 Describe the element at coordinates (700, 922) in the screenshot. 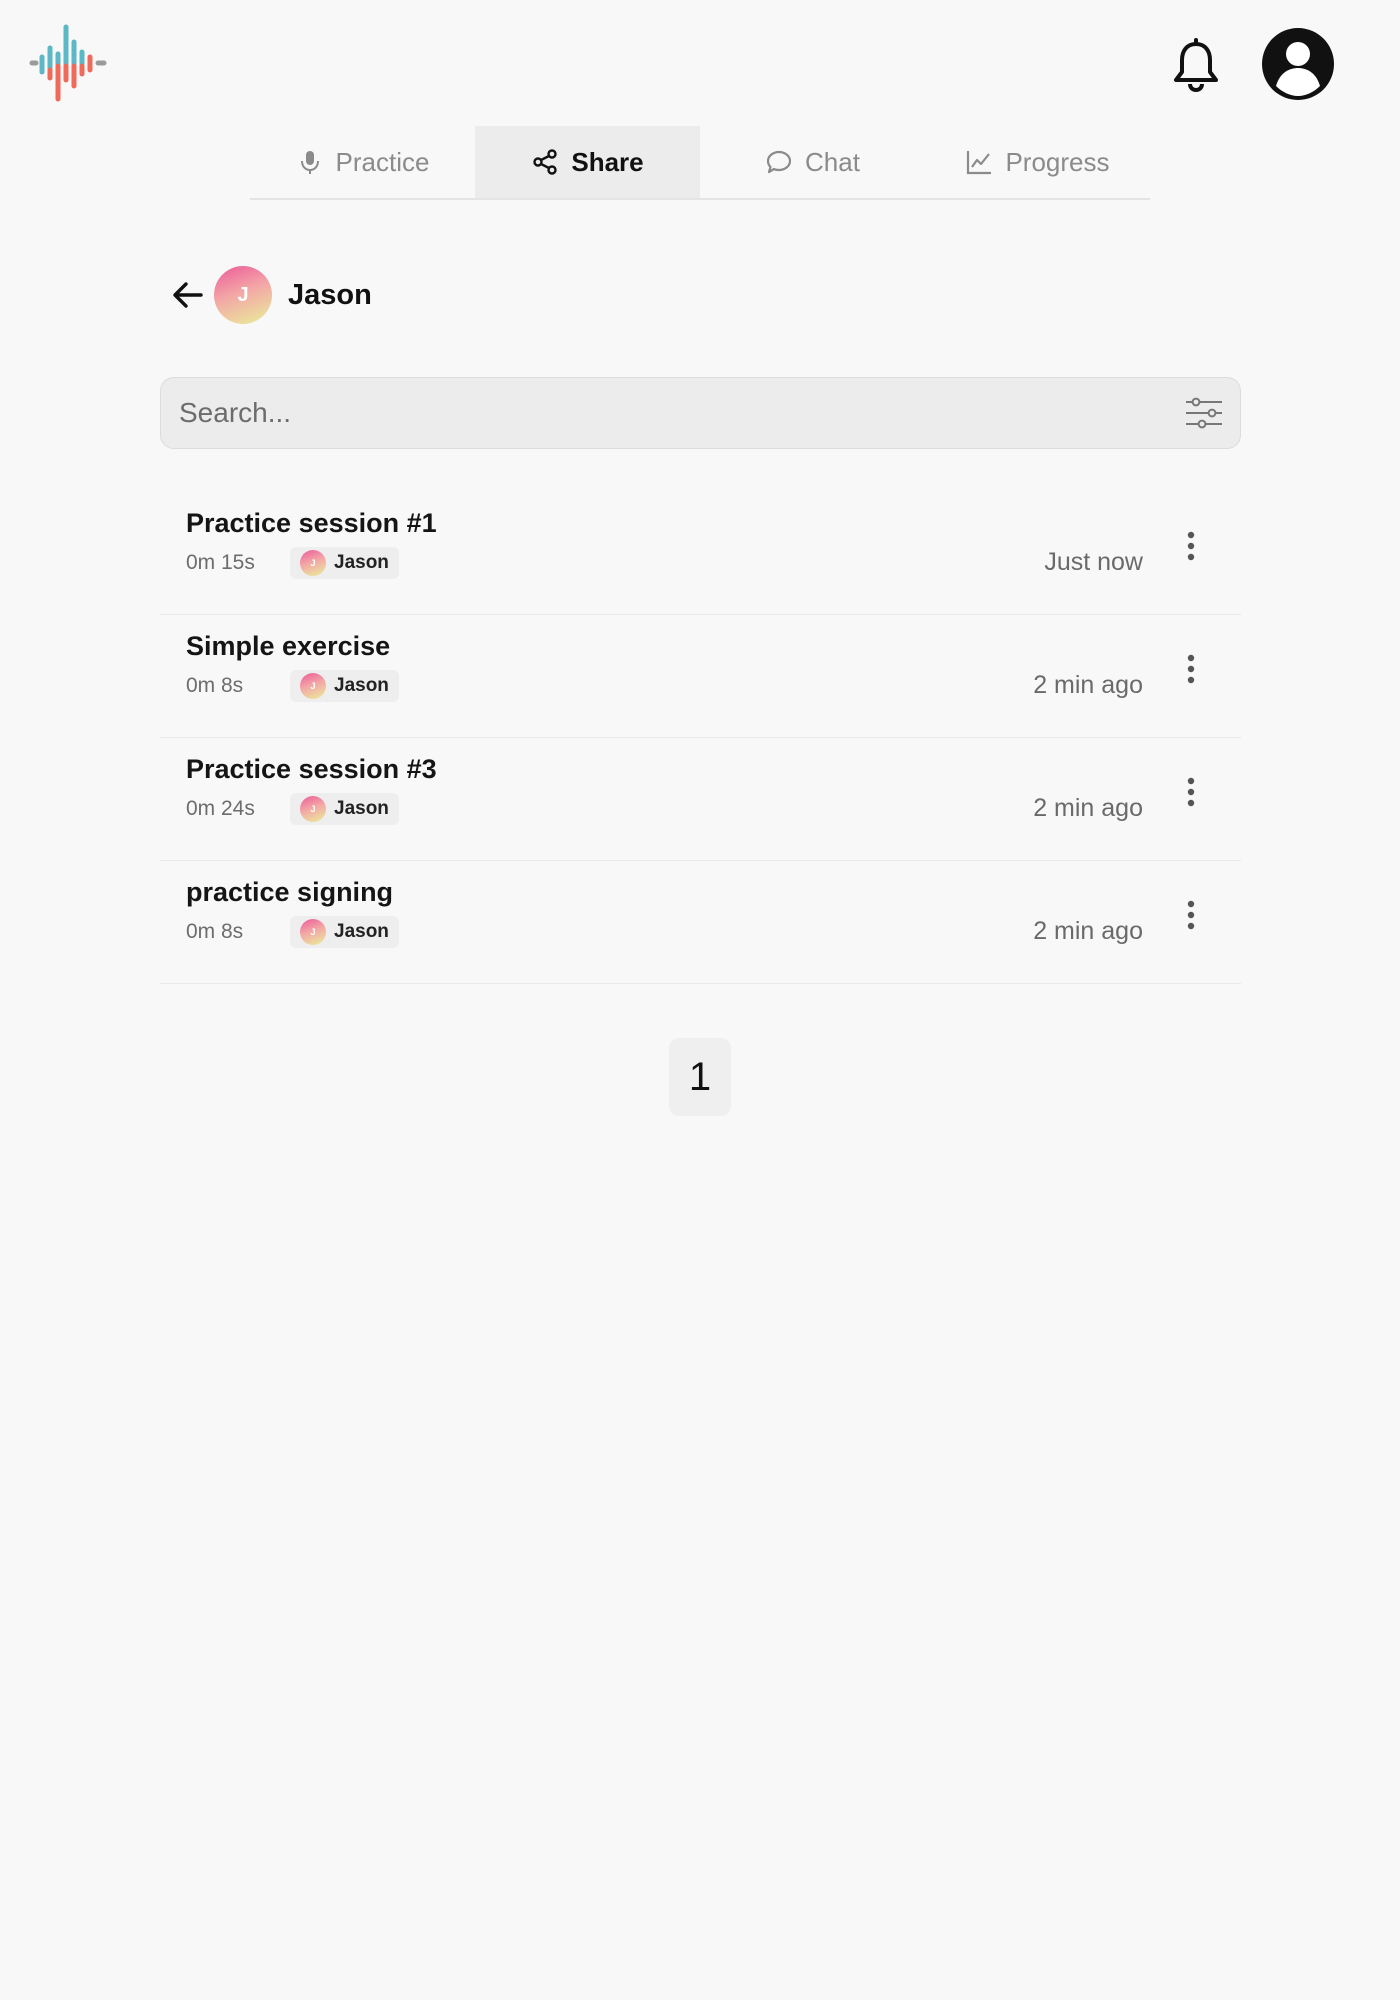

I see `list-item: practice signing 0m 8s J Jason 2 min ago` at that location.